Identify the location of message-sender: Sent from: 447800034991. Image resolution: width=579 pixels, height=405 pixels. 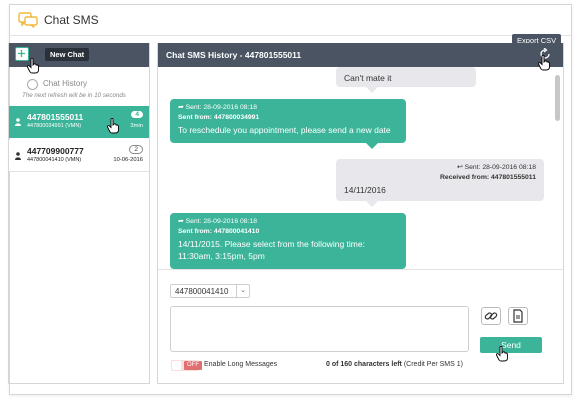
(219, 117).